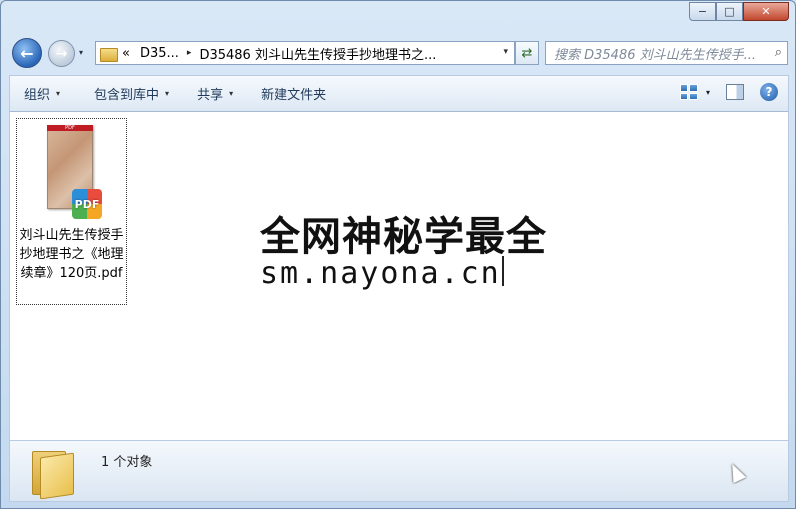 This screenshot has height=509, width=796. I want to click on close-button: ✕, so click(766, 11).